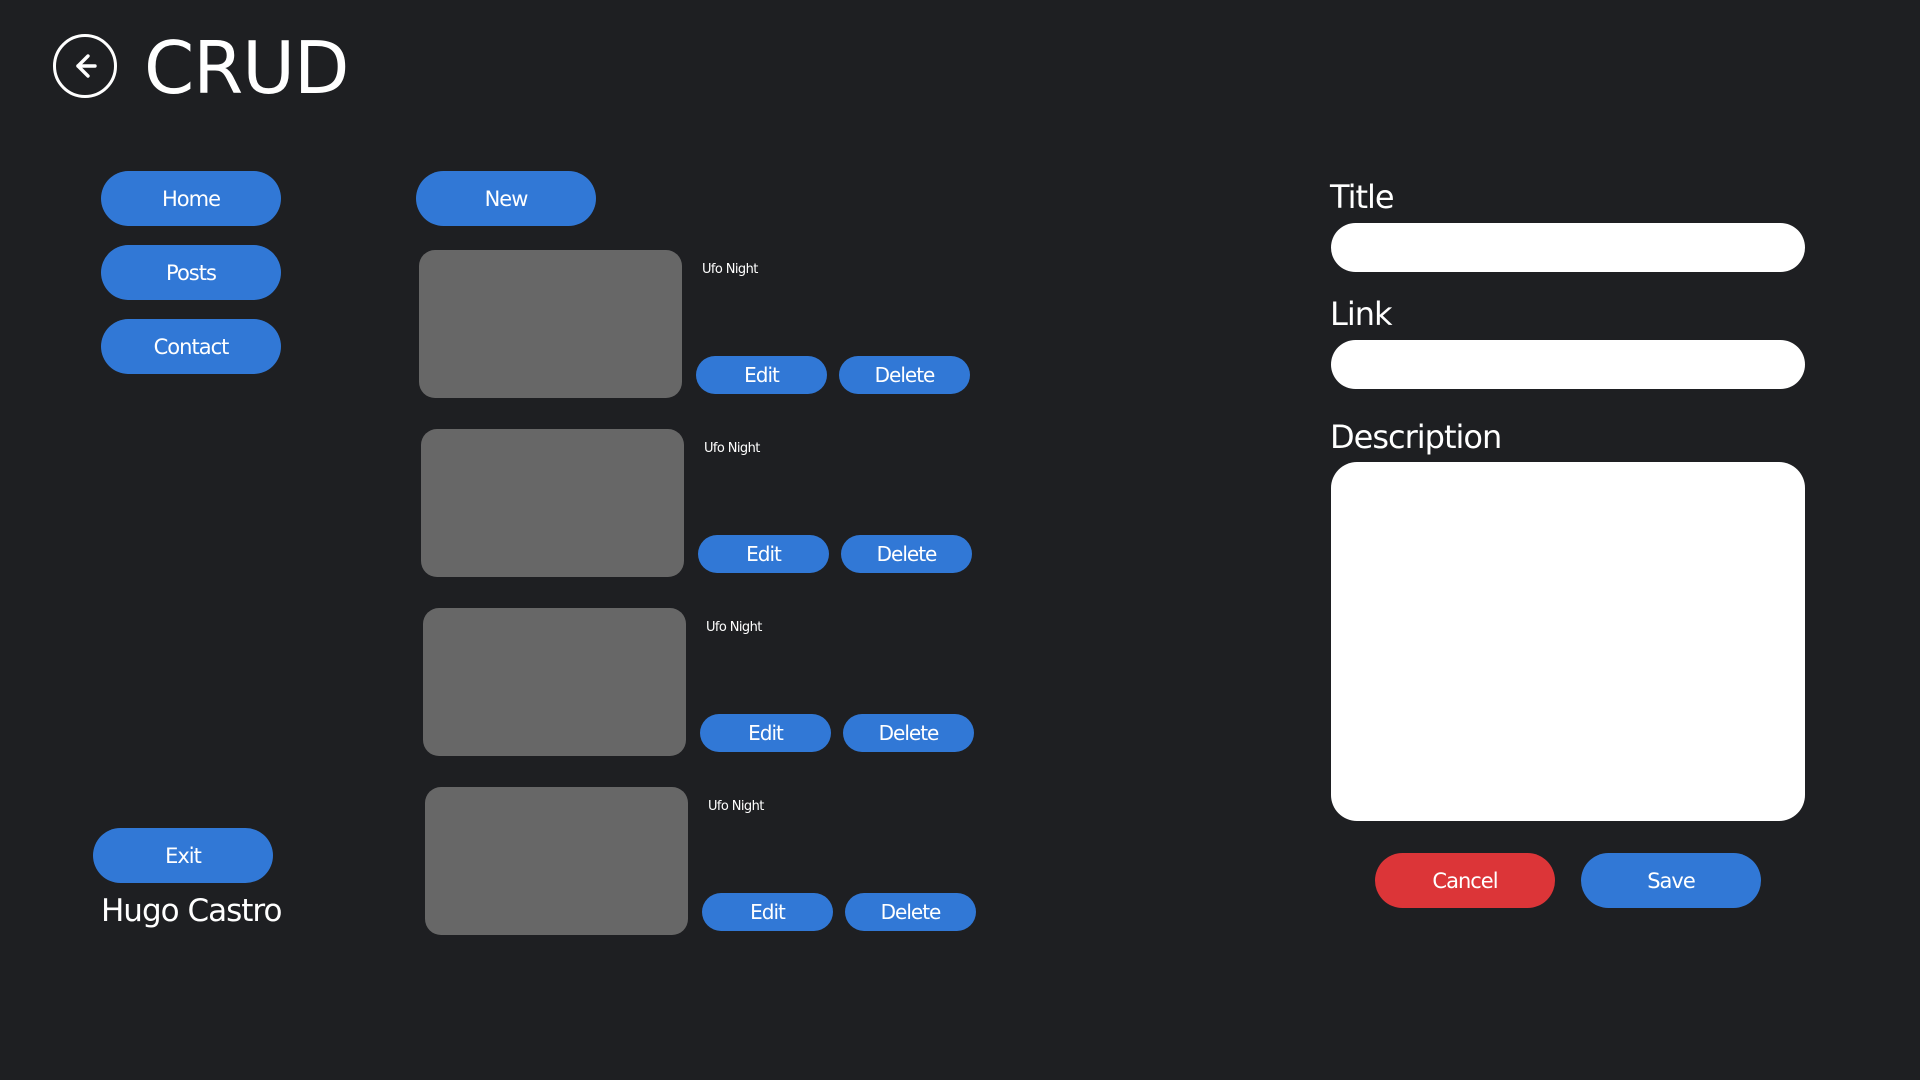  Describe the element at coordinates (246, 68) in the screenshot. I see `page-title: CRUD` at that location.